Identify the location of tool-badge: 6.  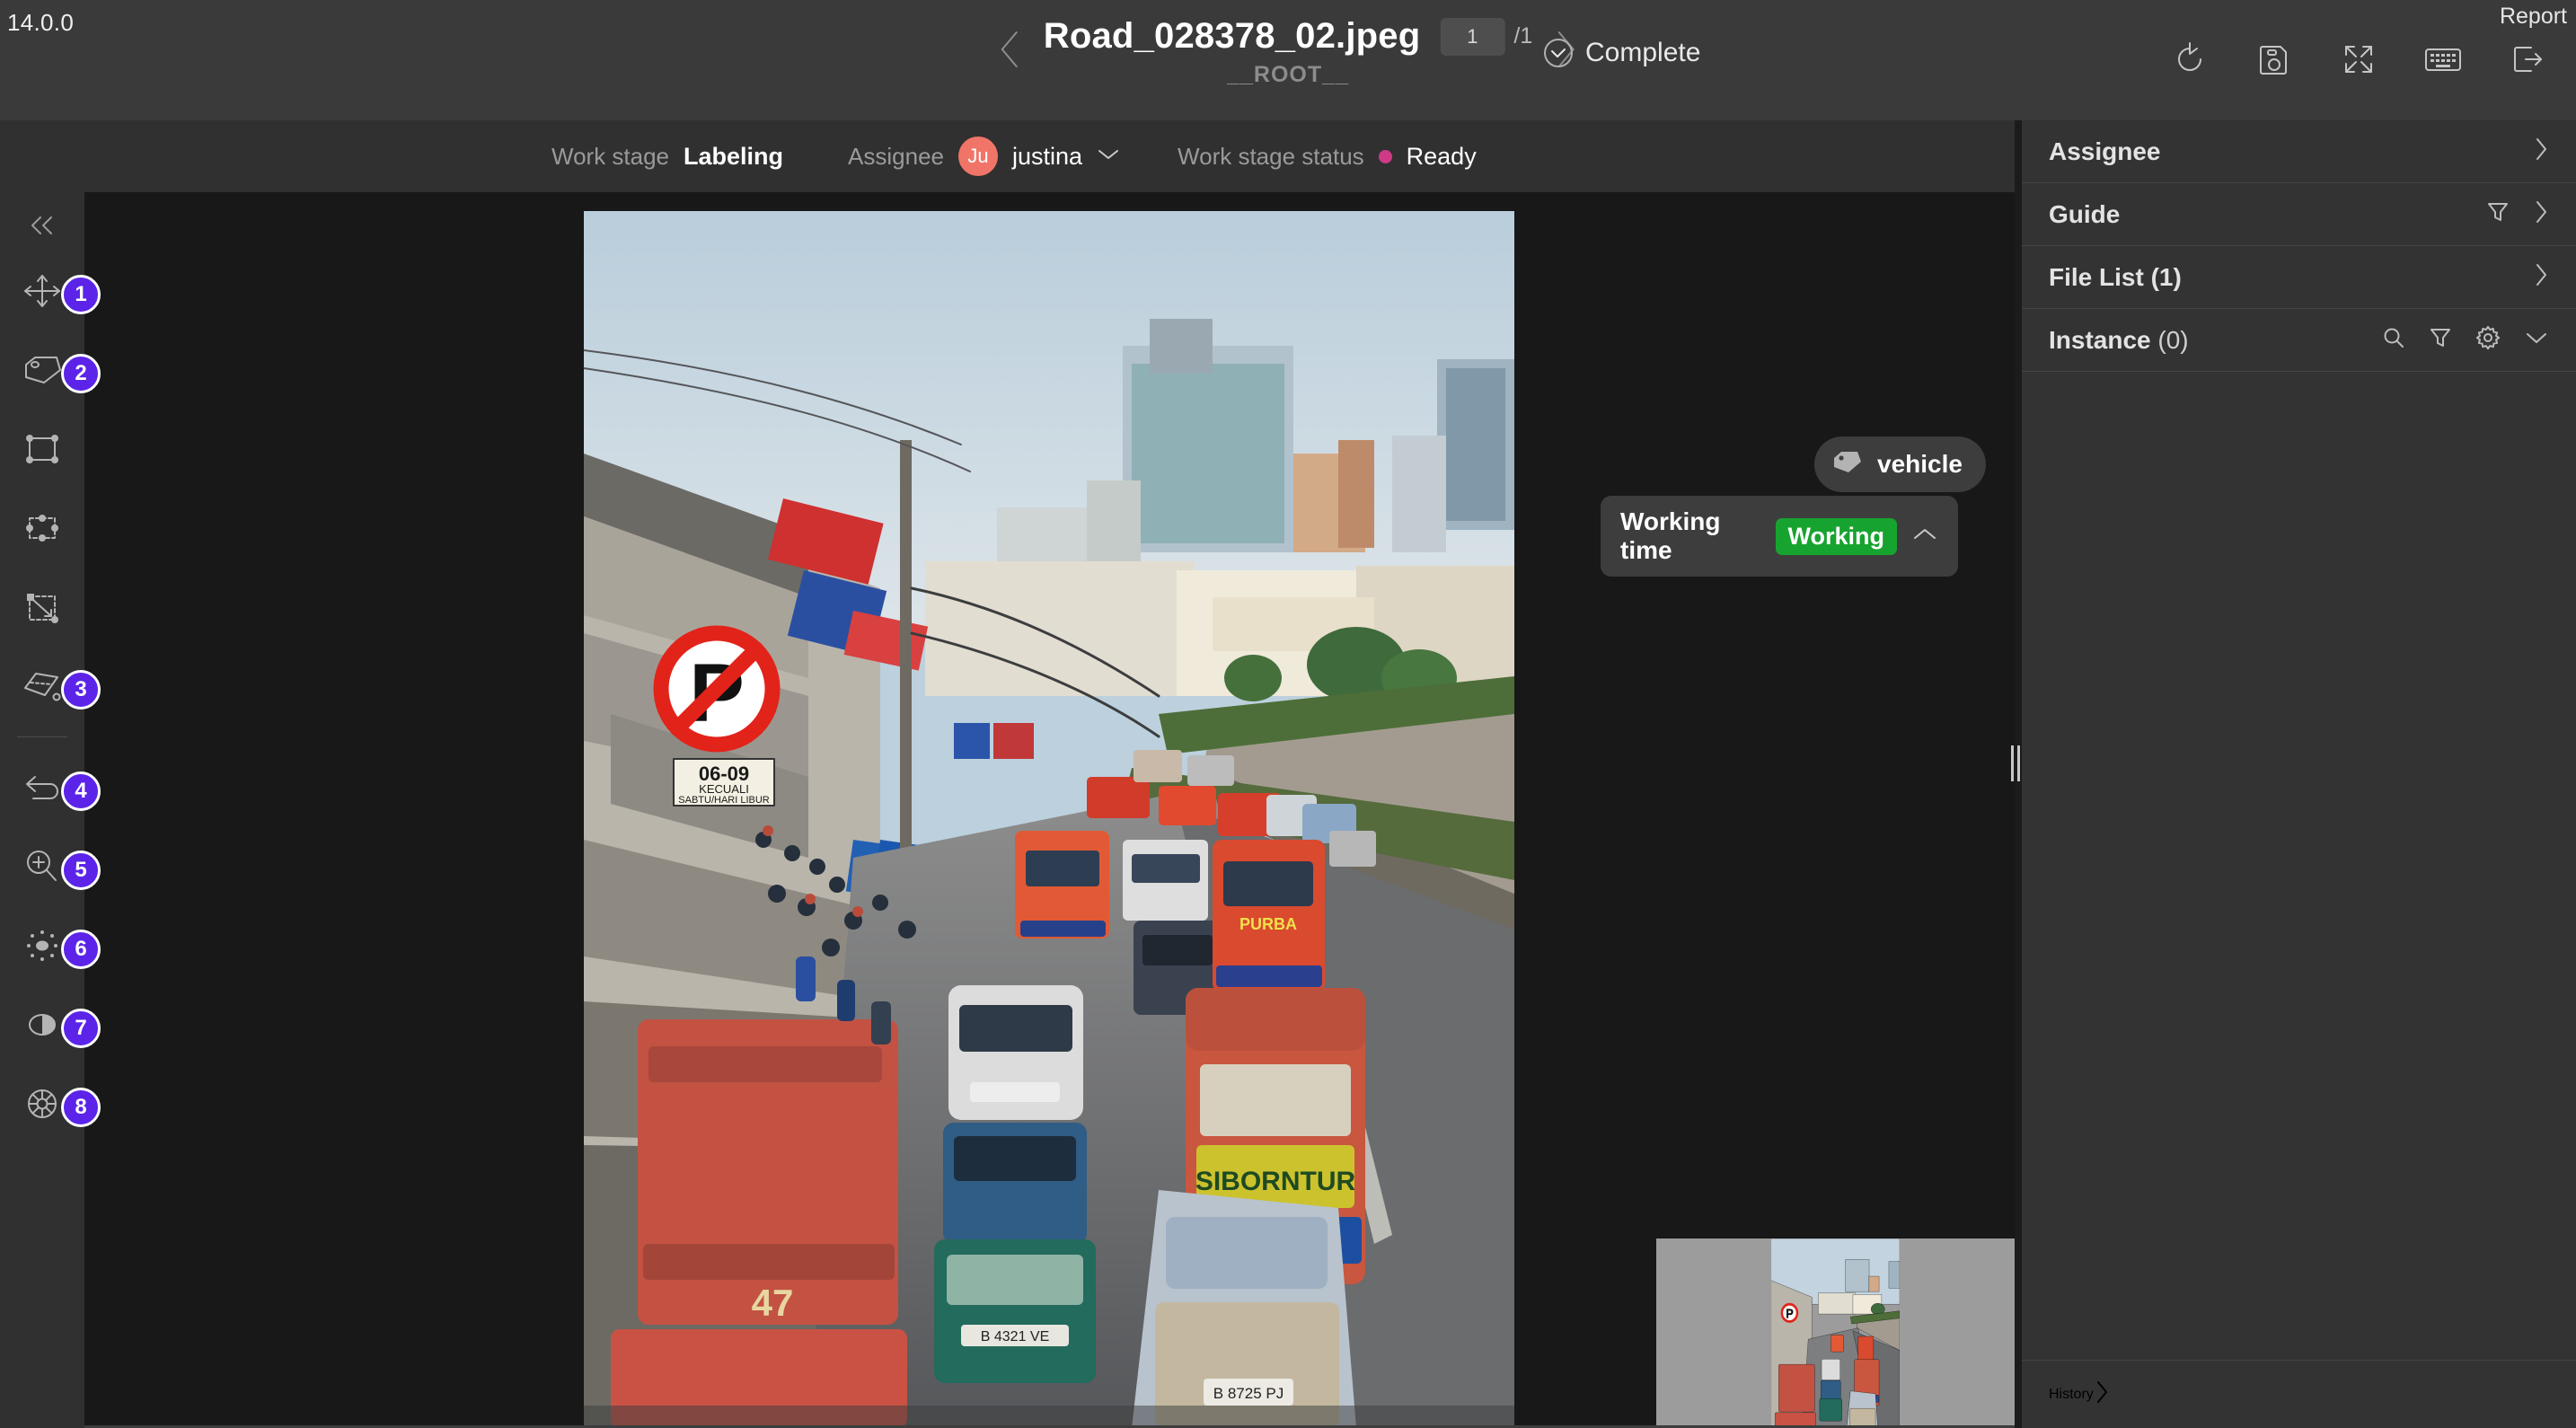
(81, 950).